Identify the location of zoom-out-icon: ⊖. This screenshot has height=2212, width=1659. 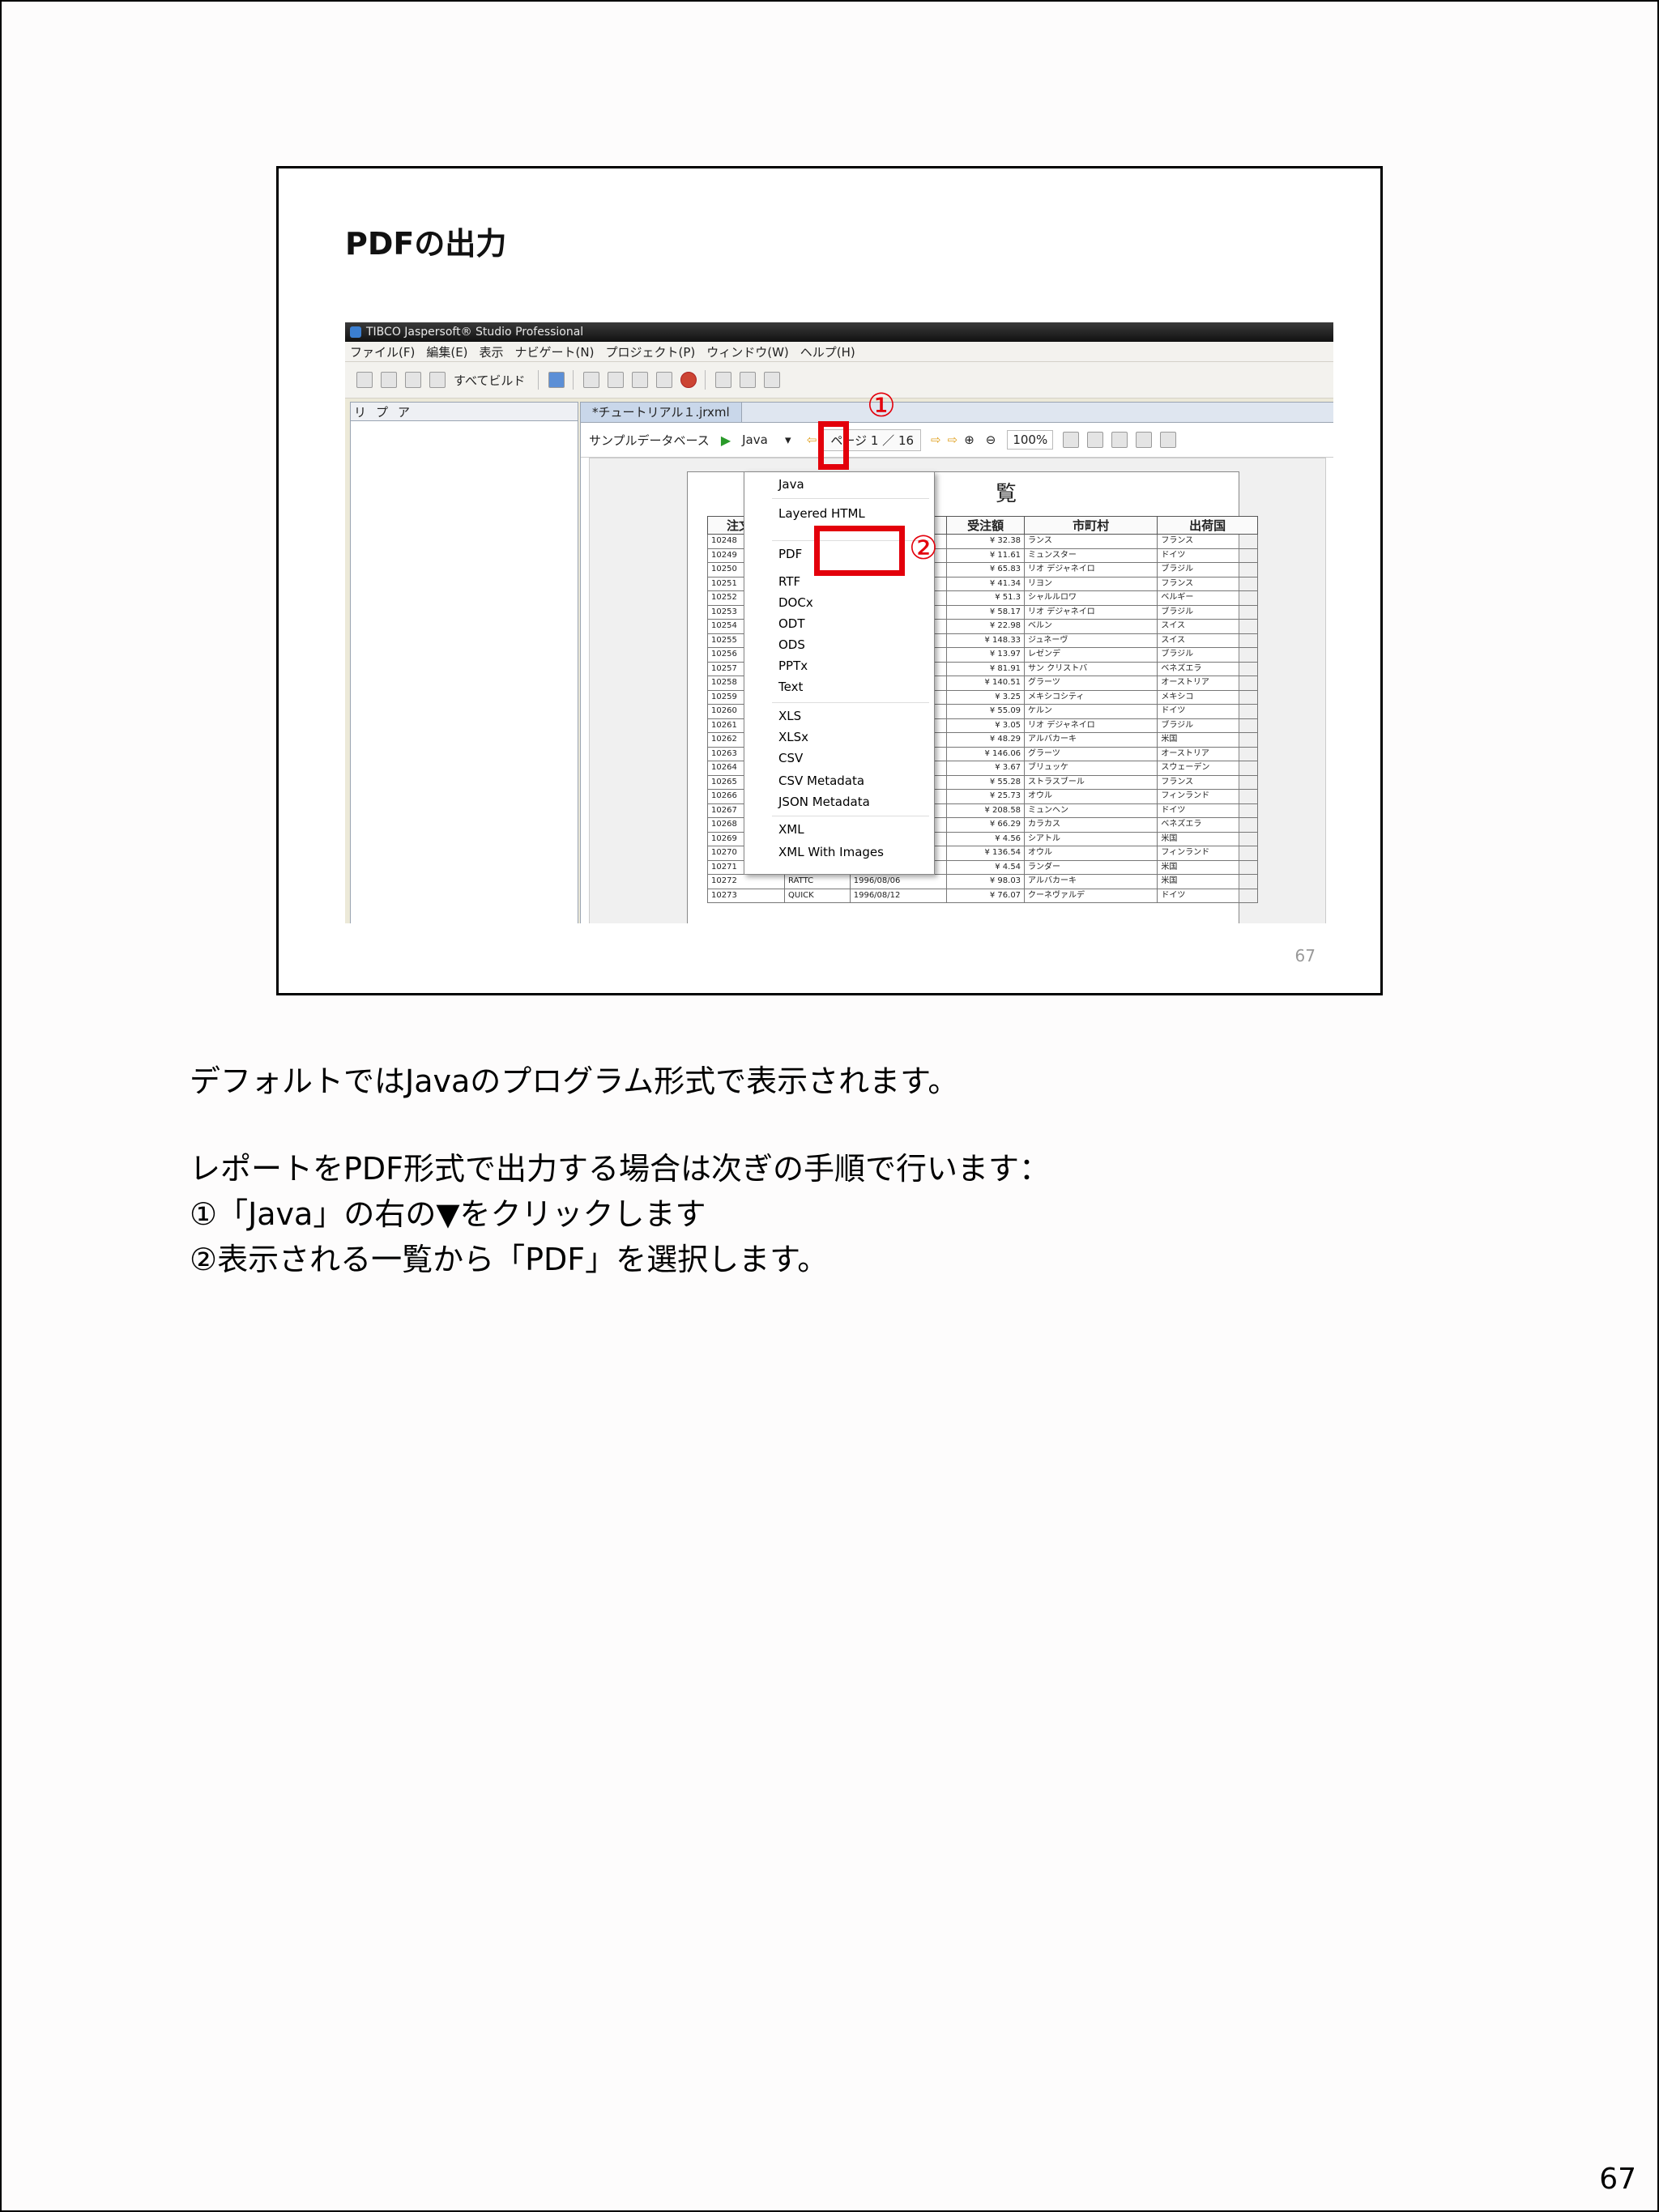
(991, 440).